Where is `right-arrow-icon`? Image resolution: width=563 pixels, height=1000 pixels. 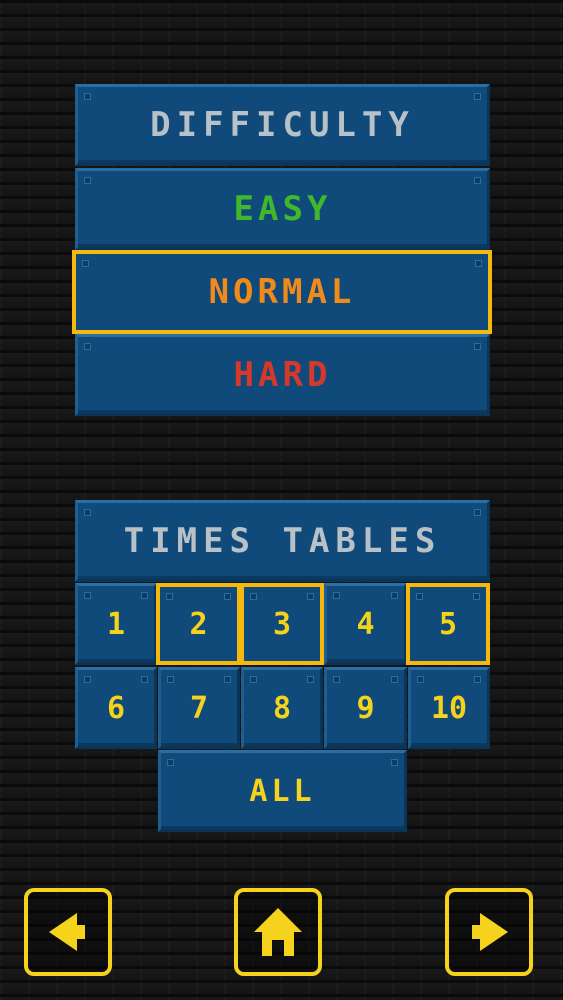
right-arrow-icon is located at coordinates (490, 932).